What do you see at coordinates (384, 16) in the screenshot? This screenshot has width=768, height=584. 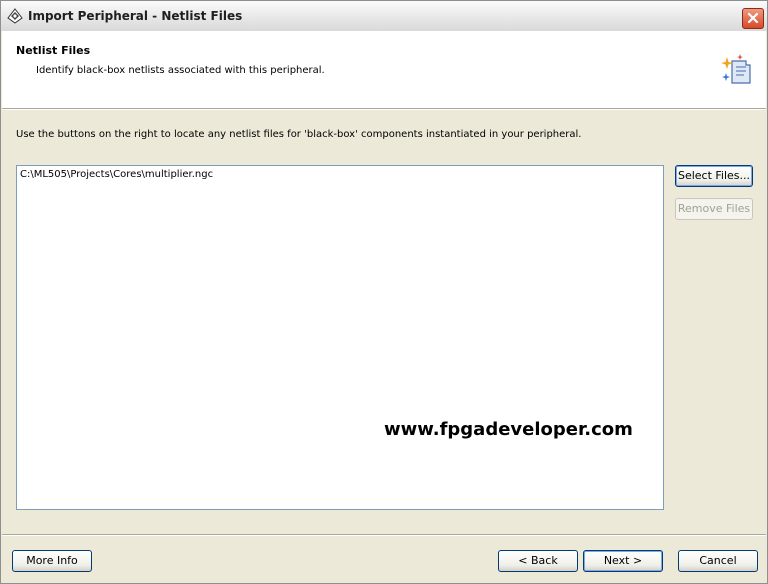 I see `title-bar: Import Peripheral - Netlist Files` at bounding box center [384, 16].